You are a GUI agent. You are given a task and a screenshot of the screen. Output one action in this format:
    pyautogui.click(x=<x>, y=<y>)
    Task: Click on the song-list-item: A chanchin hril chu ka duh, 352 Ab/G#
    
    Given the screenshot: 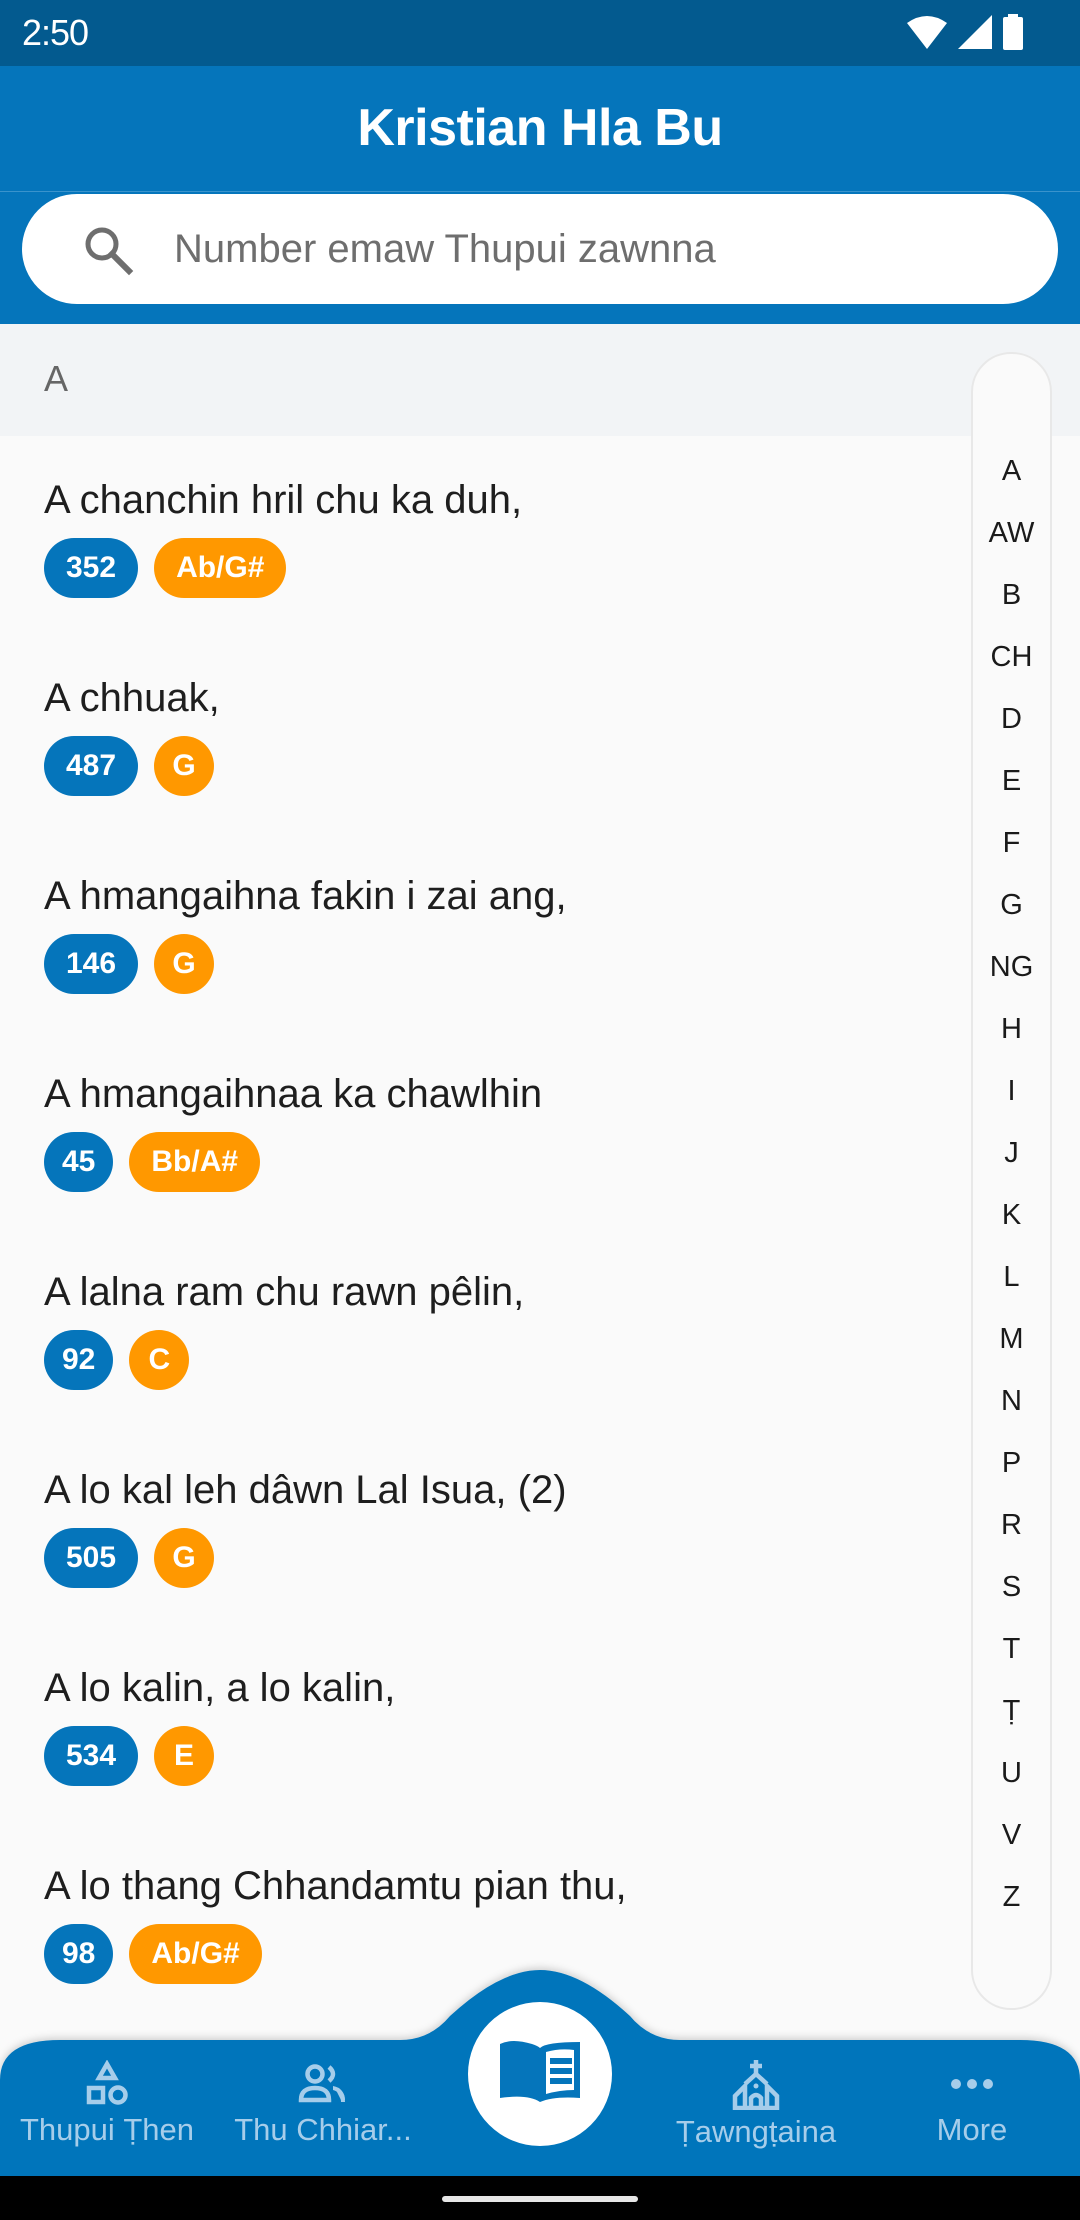 What is the action you would take?
    pyautogui.click(x=480, y=535)
    